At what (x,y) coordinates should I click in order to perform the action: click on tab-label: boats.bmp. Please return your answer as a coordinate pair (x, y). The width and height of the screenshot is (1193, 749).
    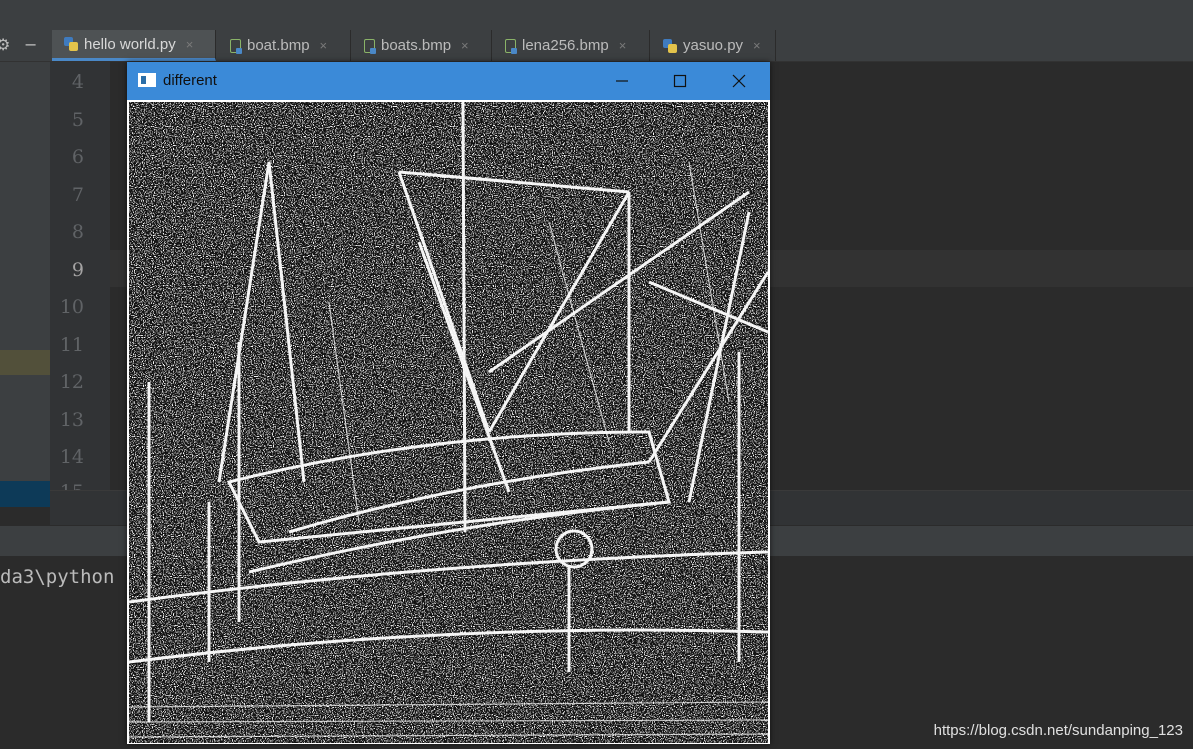
    Looking at the image, I should click on (416, 45).